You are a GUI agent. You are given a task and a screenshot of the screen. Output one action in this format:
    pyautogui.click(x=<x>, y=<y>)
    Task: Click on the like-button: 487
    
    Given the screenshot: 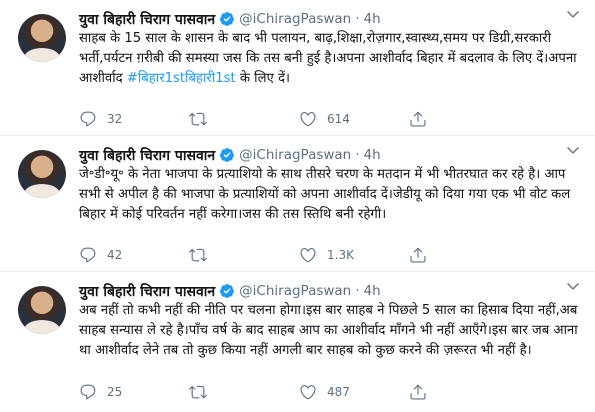 What is the action you would take?
    pyautogui.click(x=354, y=392)
    